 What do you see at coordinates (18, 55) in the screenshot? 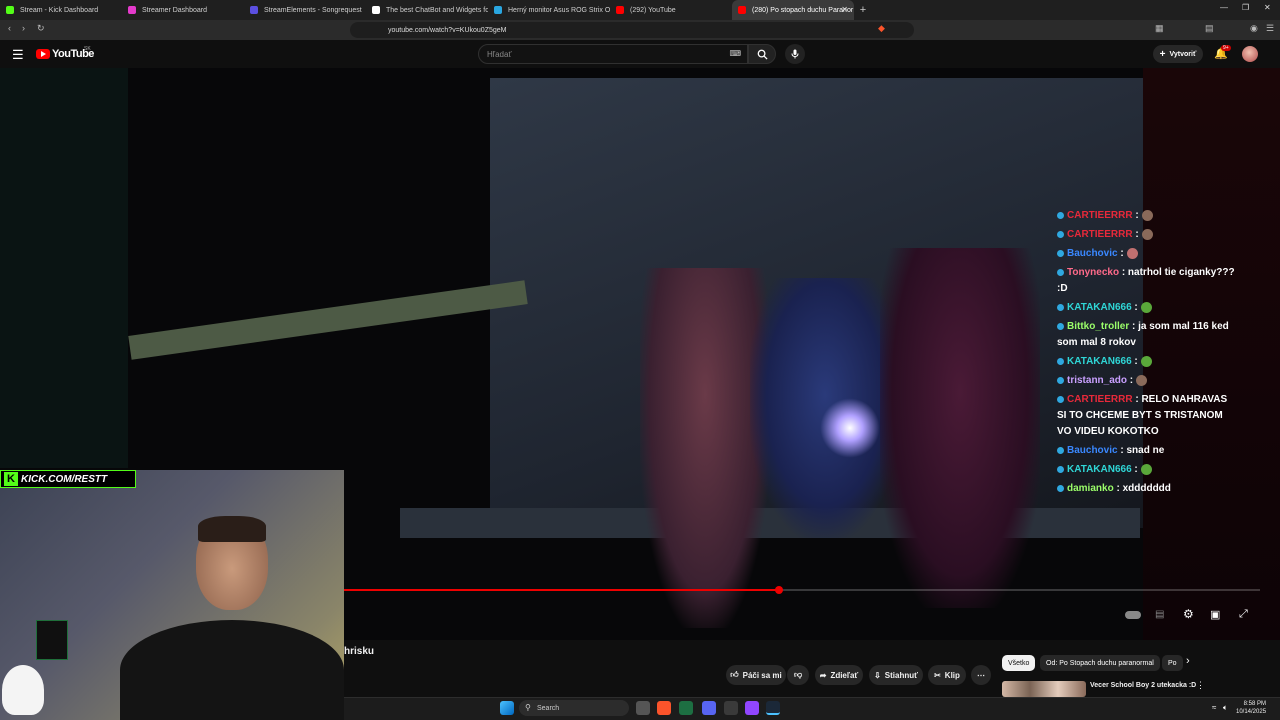
I see `hamburger-menu-icon: ☰` at bounding box center [18, 55].